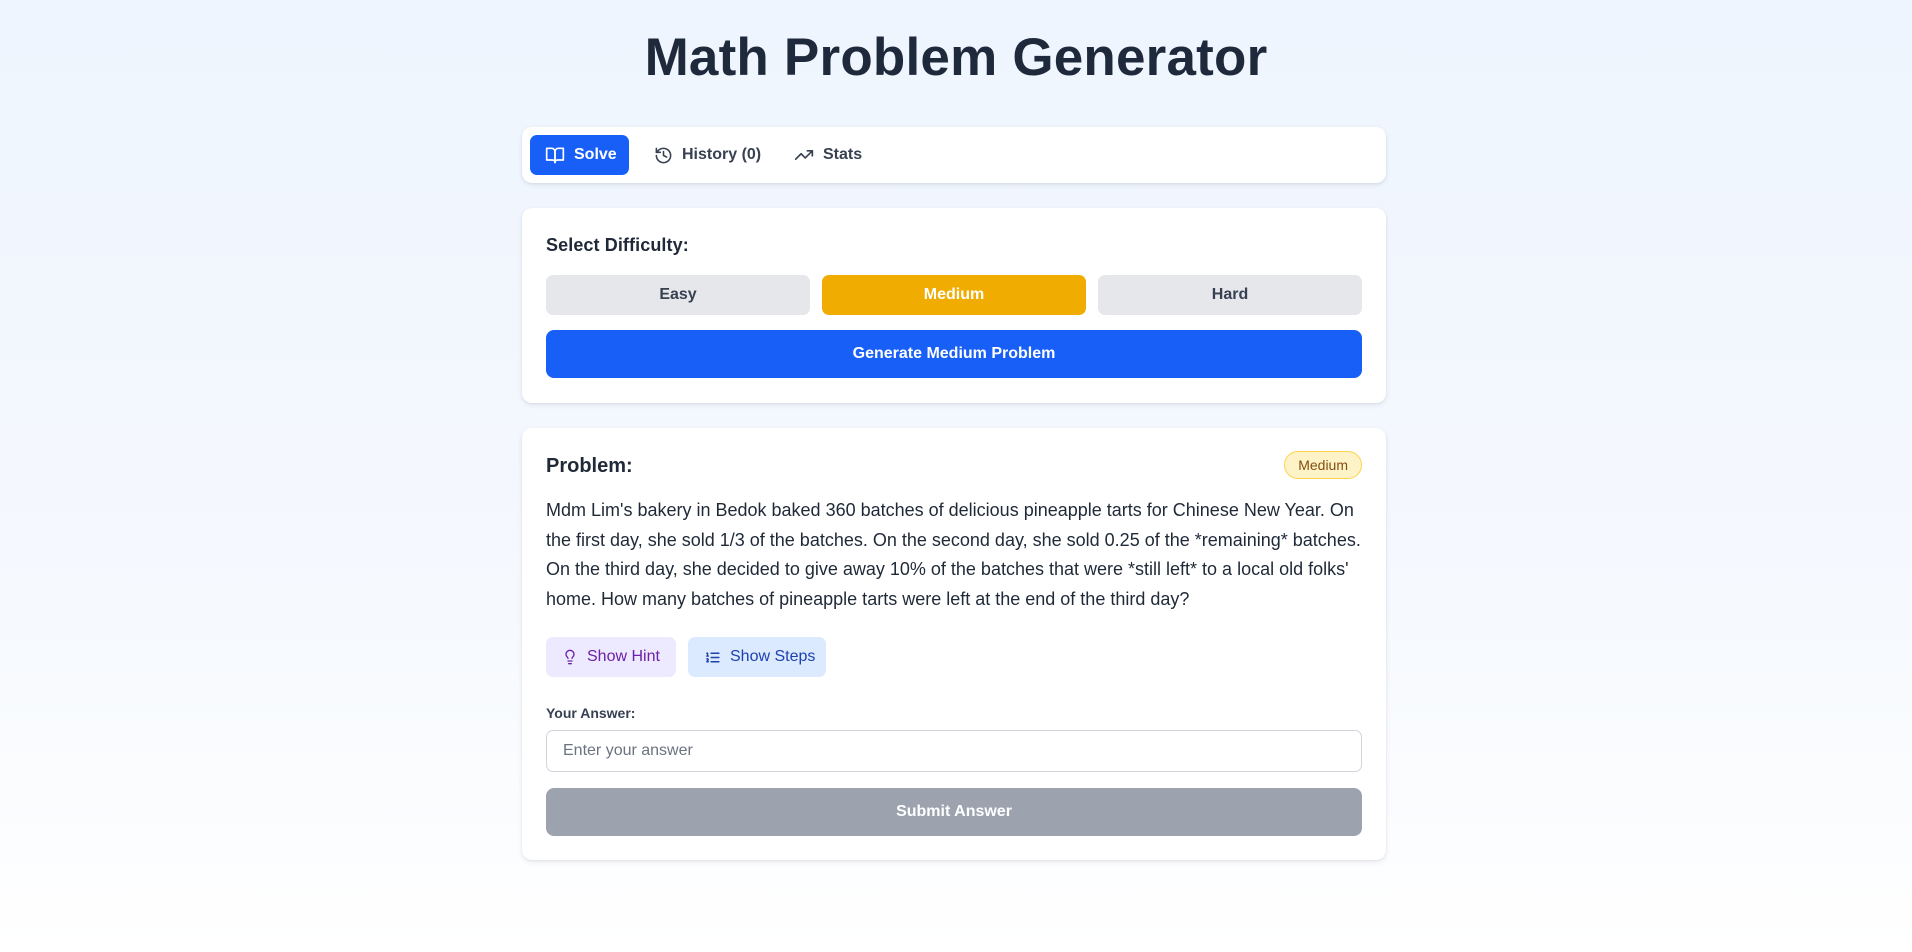  What do you see at coordinates (591, 713) in the screenshot?
I see `answer-label: Your Answer:` at bounding box center [591, 713].